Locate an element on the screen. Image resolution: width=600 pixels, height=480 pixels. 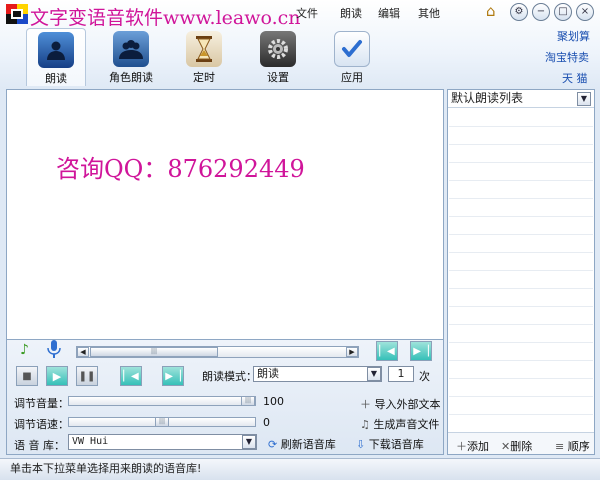
list-delete-button: ✕删除 is located at coordinates (516, 446).